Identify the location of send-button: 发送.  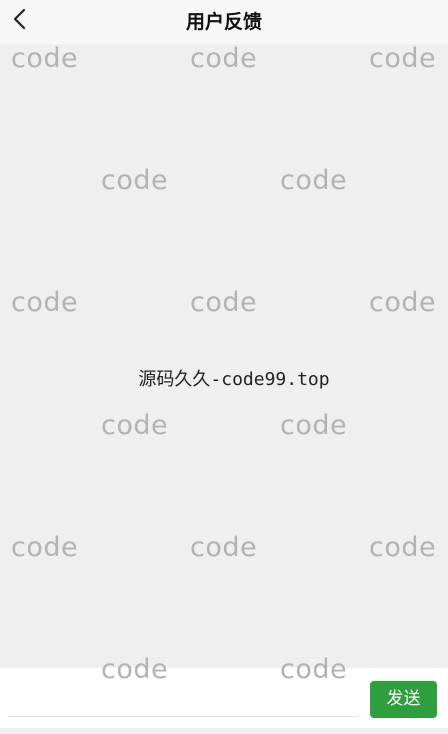
(403, 699).